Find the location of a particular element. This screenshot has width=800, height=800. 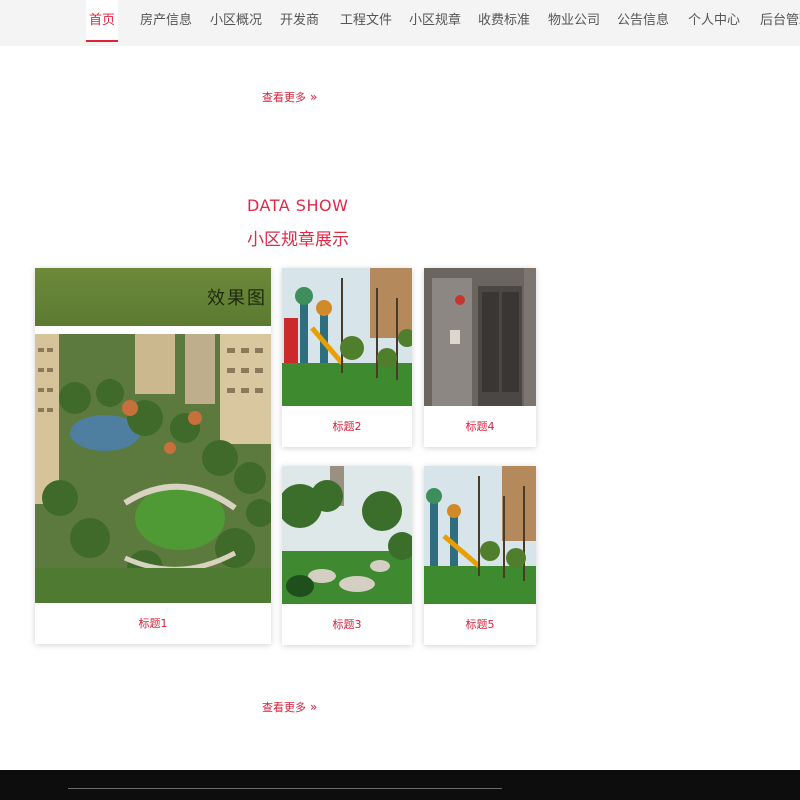

nav-item-announcements: 公告信息 is located at coordinates (643, 21).